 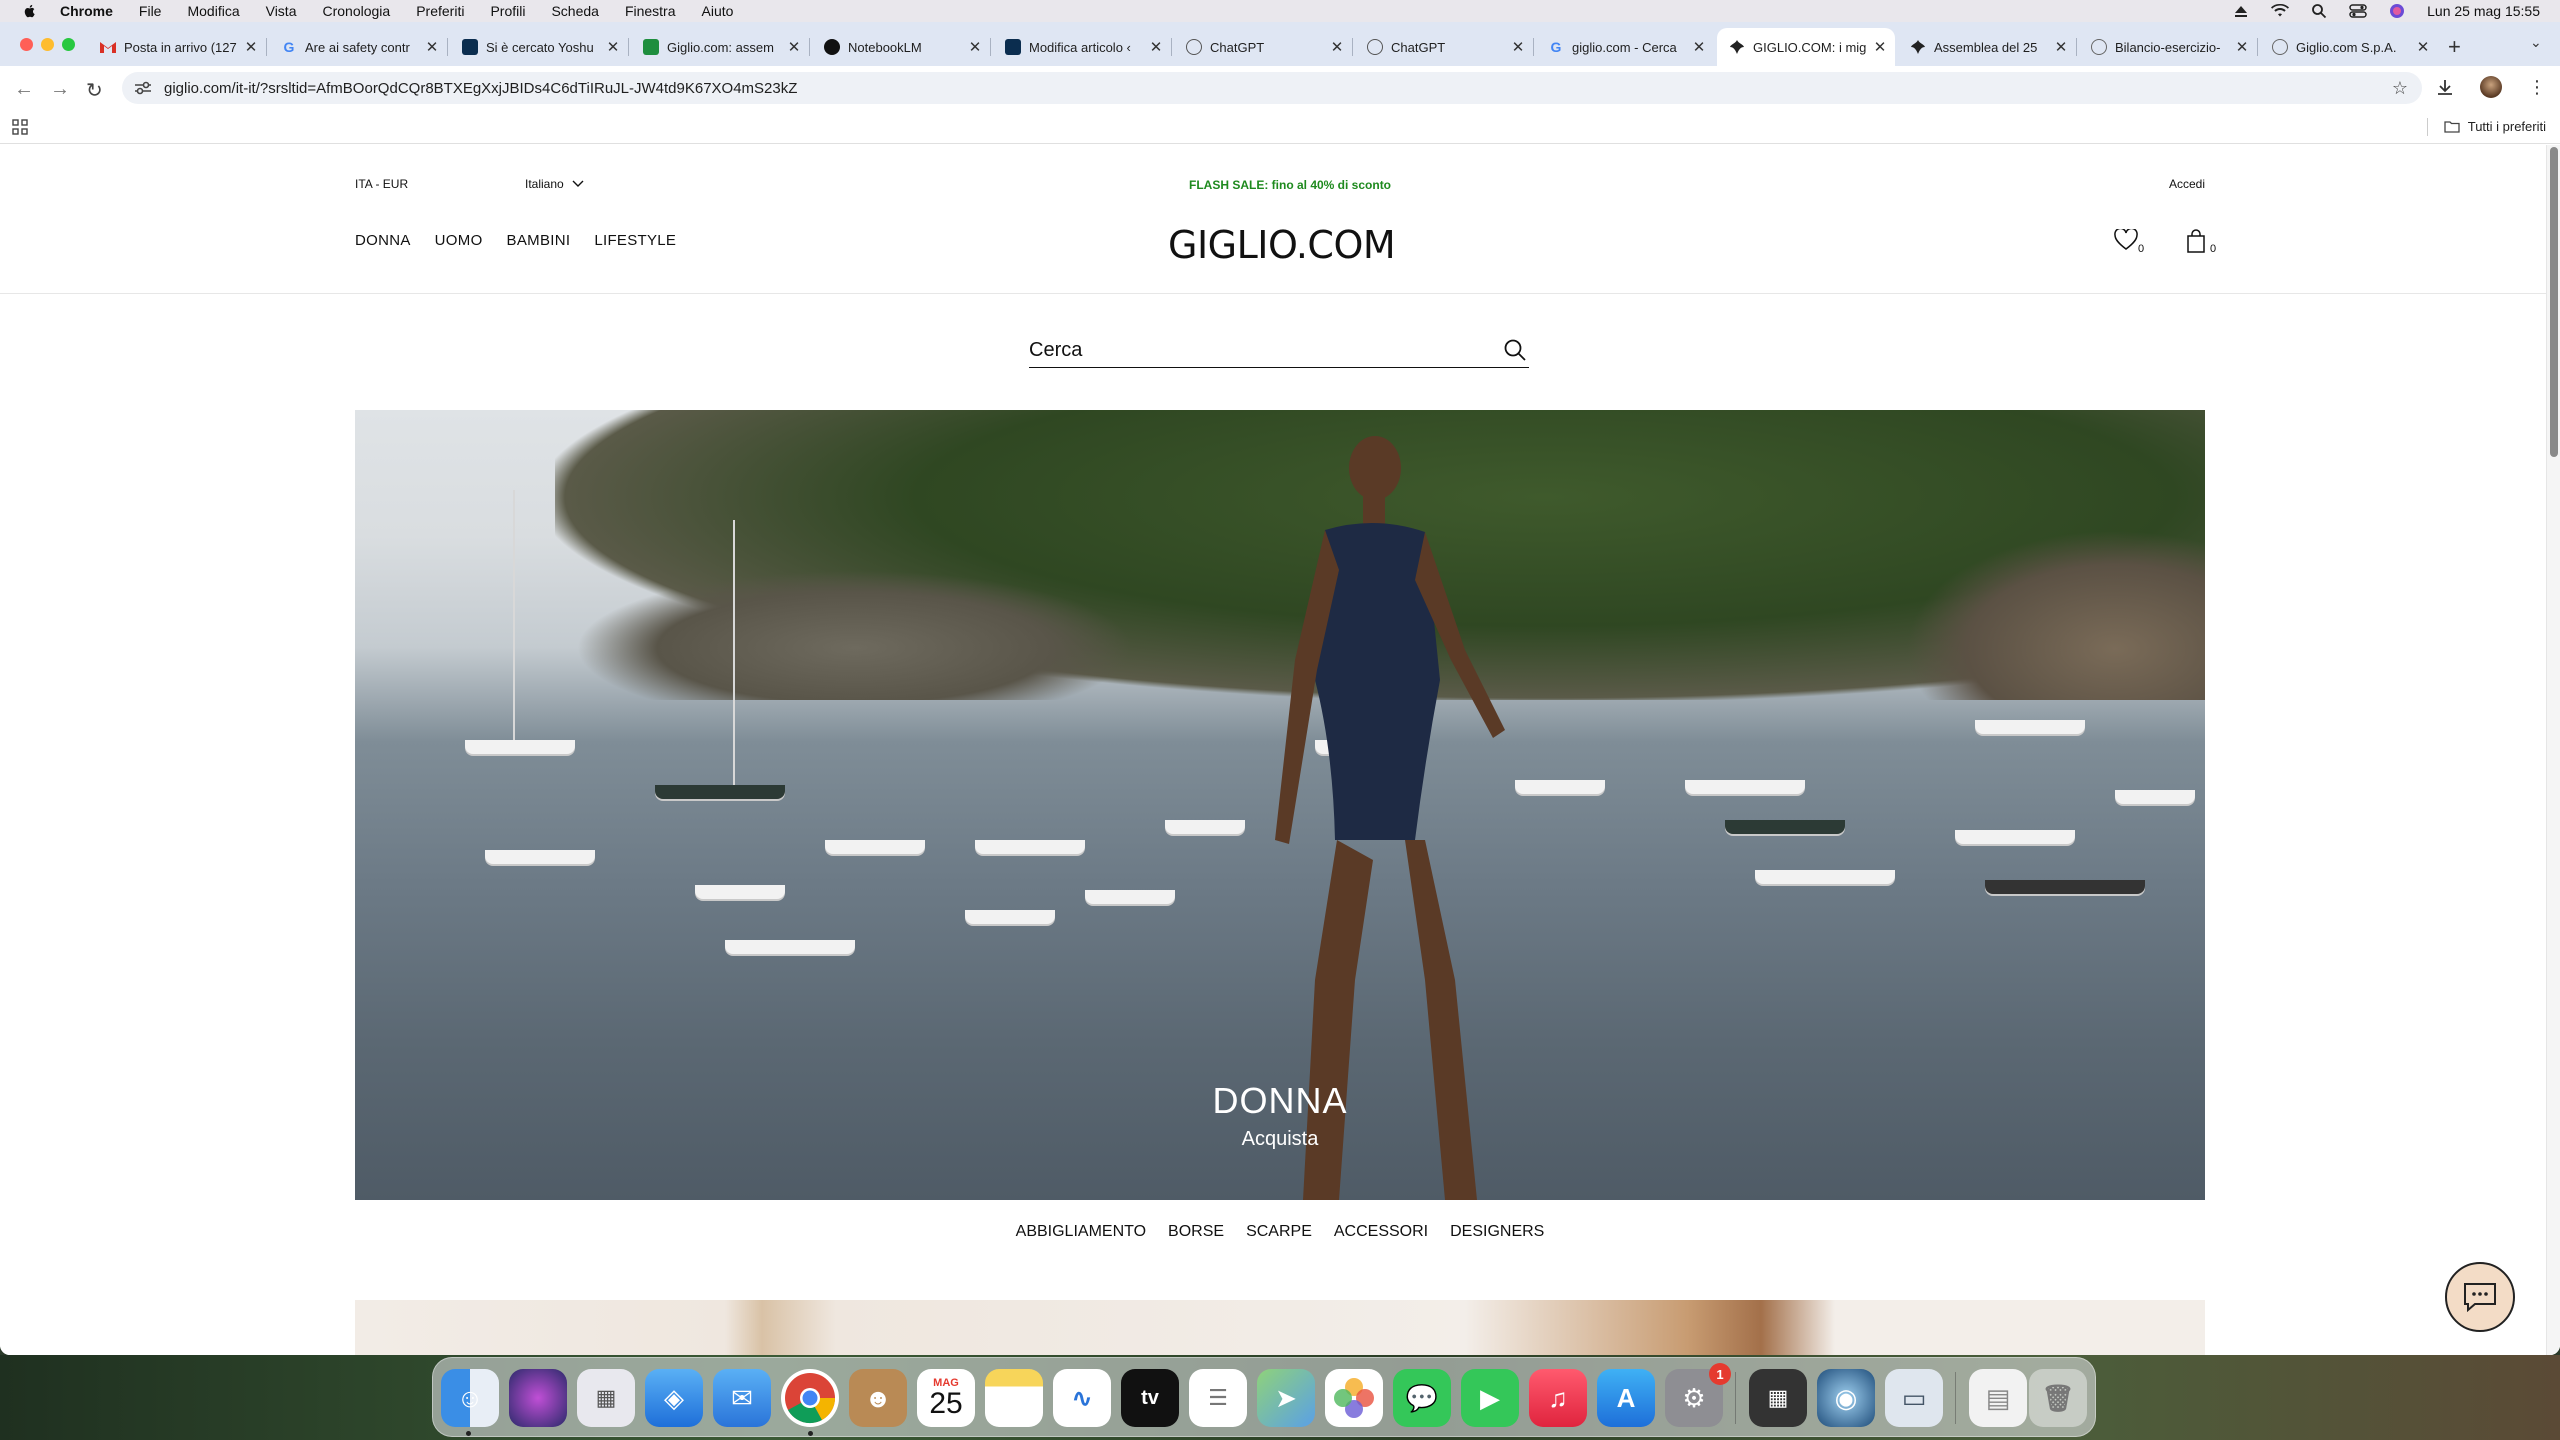 I want to click on tab-1: G Are ai safety contr ✕, so click(x=358, y=47).